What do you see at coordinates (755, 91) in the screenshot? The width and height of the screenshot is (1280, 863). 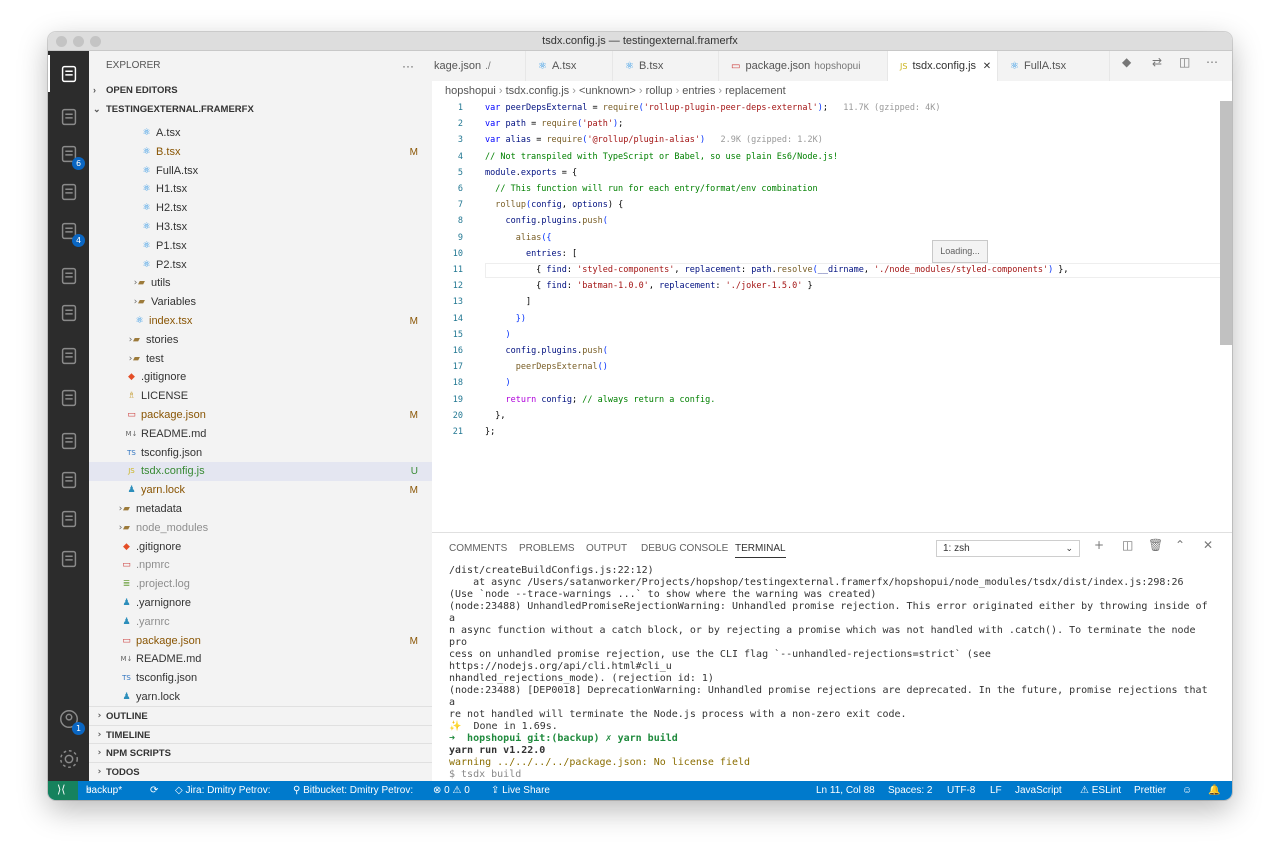 I see `breadcrumb-item: replacement` at bounding box center [755, 91].